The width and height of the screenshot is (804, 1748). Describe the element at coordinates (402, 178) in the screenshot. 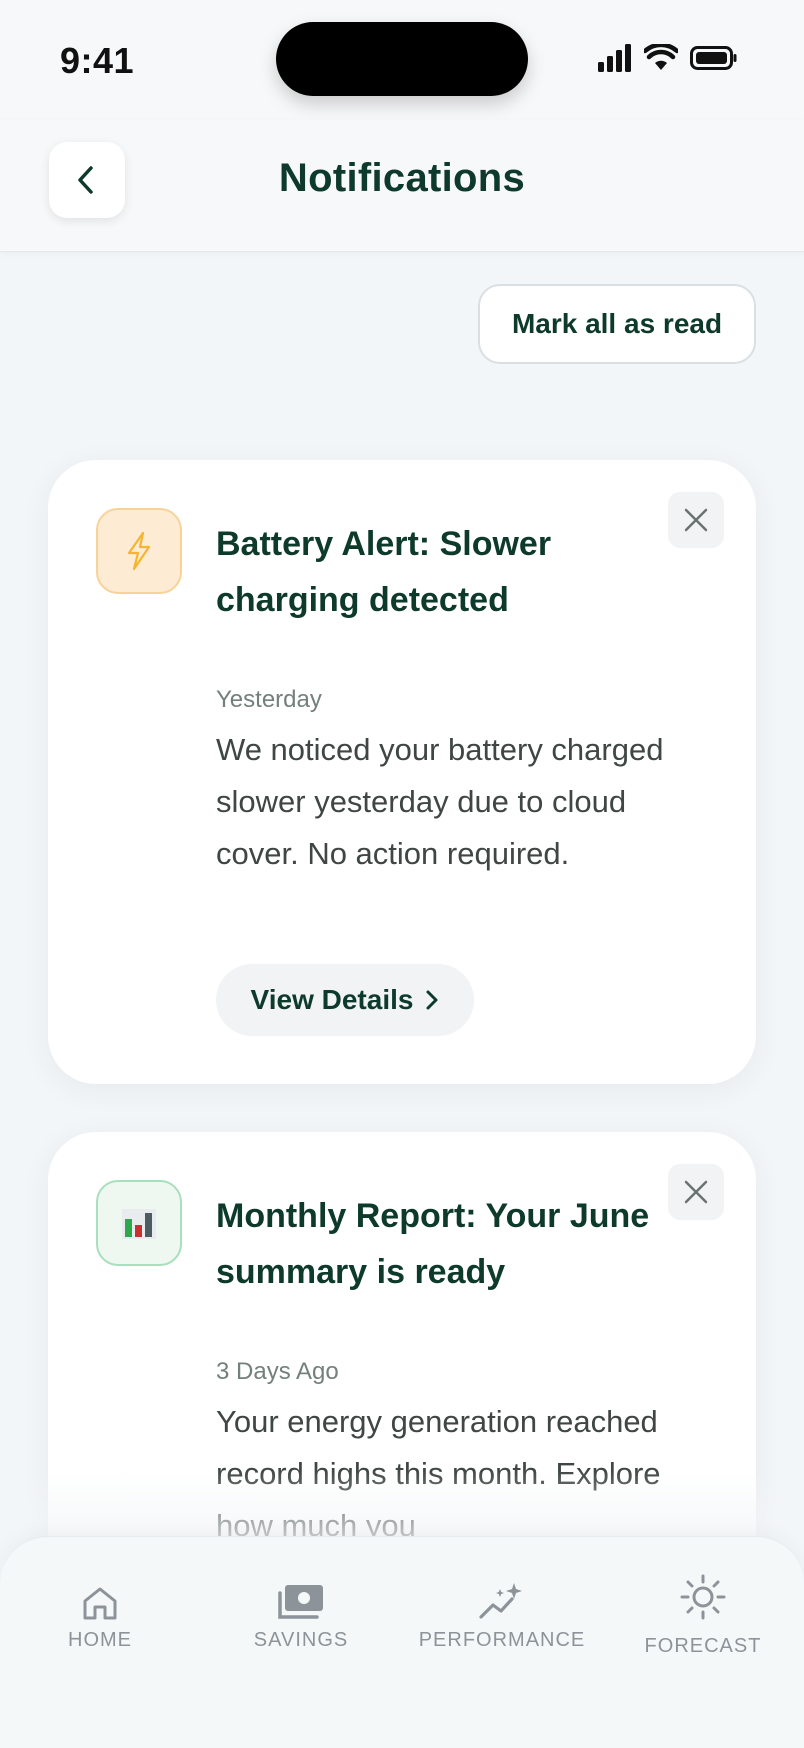

I see `page-title: Notifications` at that location.